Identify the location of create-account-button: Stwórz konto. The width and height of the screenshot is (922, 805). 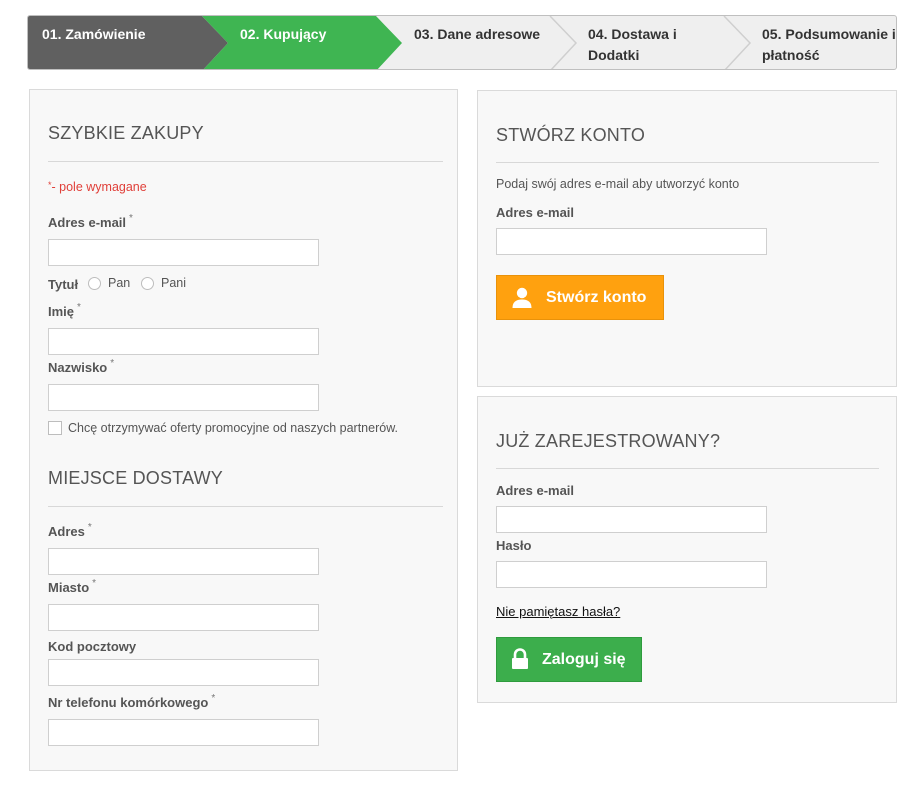
(580, 297).